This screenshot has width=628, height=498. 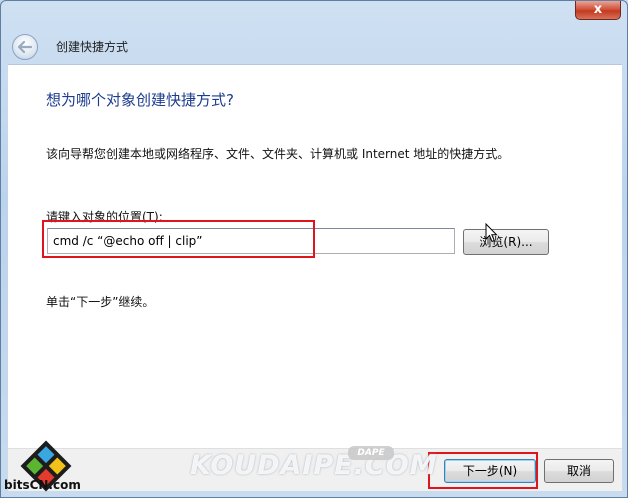 I want to click on back-arrow-icon, so click(x=25, y=46).